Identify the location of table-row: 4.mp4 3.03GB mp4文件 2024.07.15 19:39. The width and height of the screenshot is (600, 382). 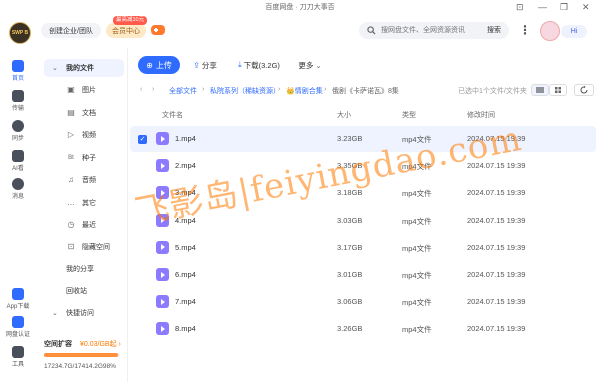
(363, 221).